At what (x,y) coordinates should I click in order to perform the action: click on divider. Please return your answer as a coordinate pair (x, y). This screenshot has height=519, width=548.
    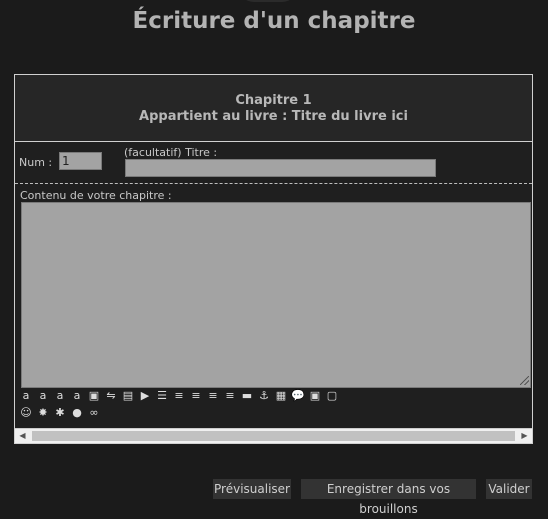
    Looking at the image, I should click on (273, 183).